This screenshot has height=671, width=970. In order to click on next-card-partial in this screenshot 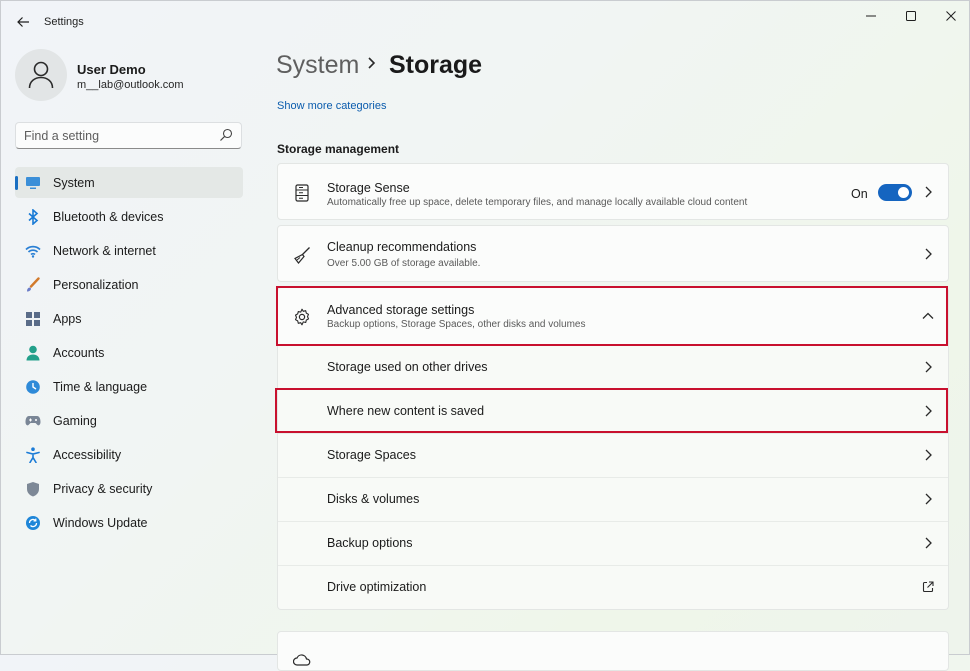, I will do `click(613, 651)`.